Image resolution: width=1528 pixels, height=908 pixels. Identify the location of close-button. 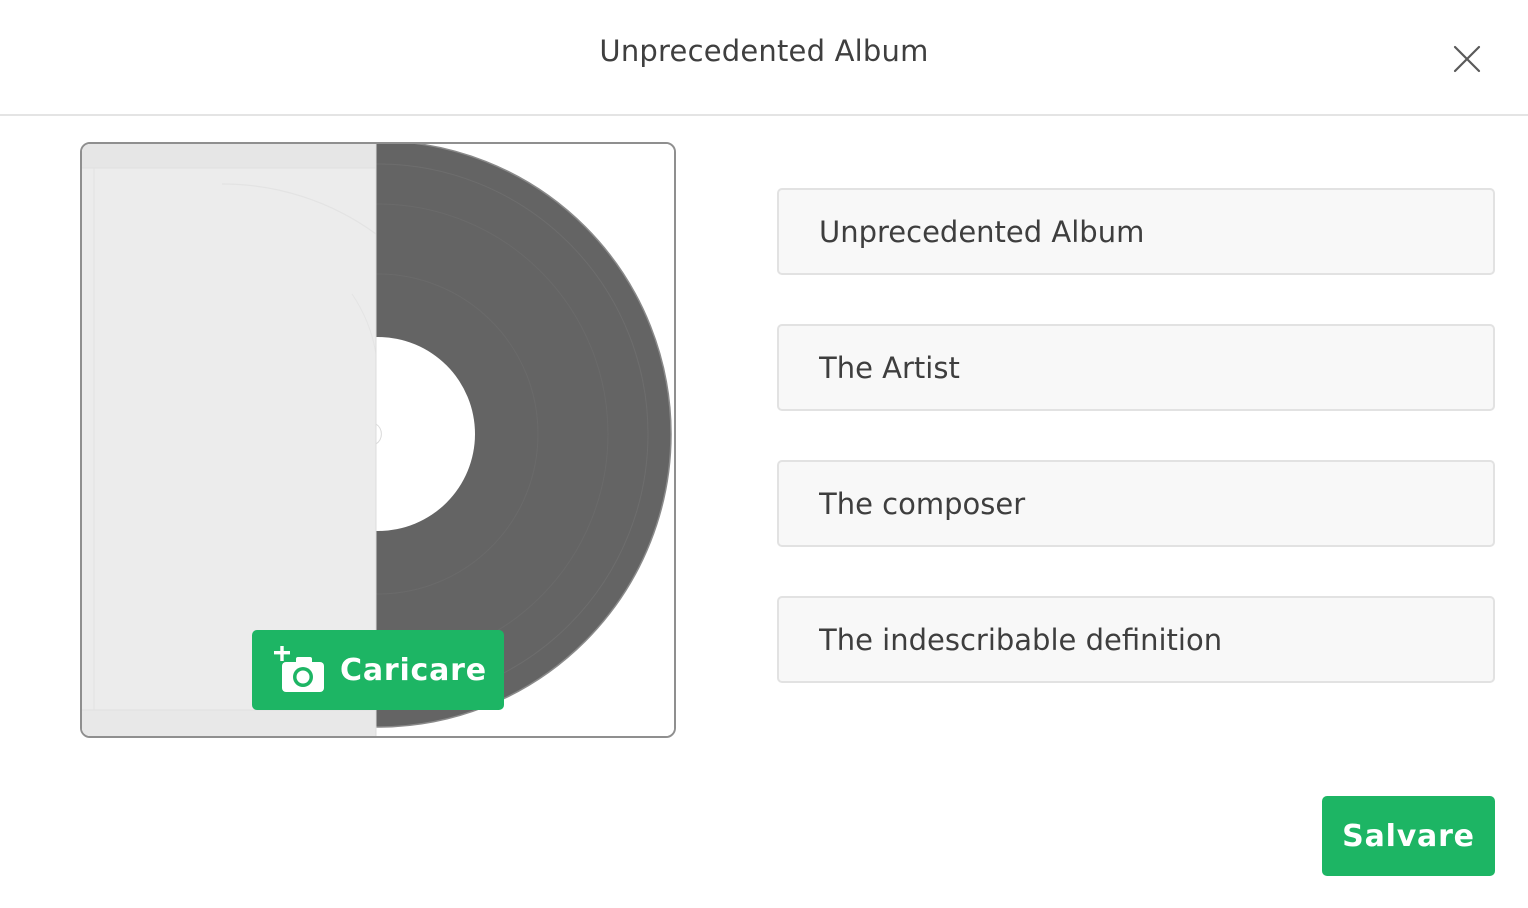
(1467, 59).